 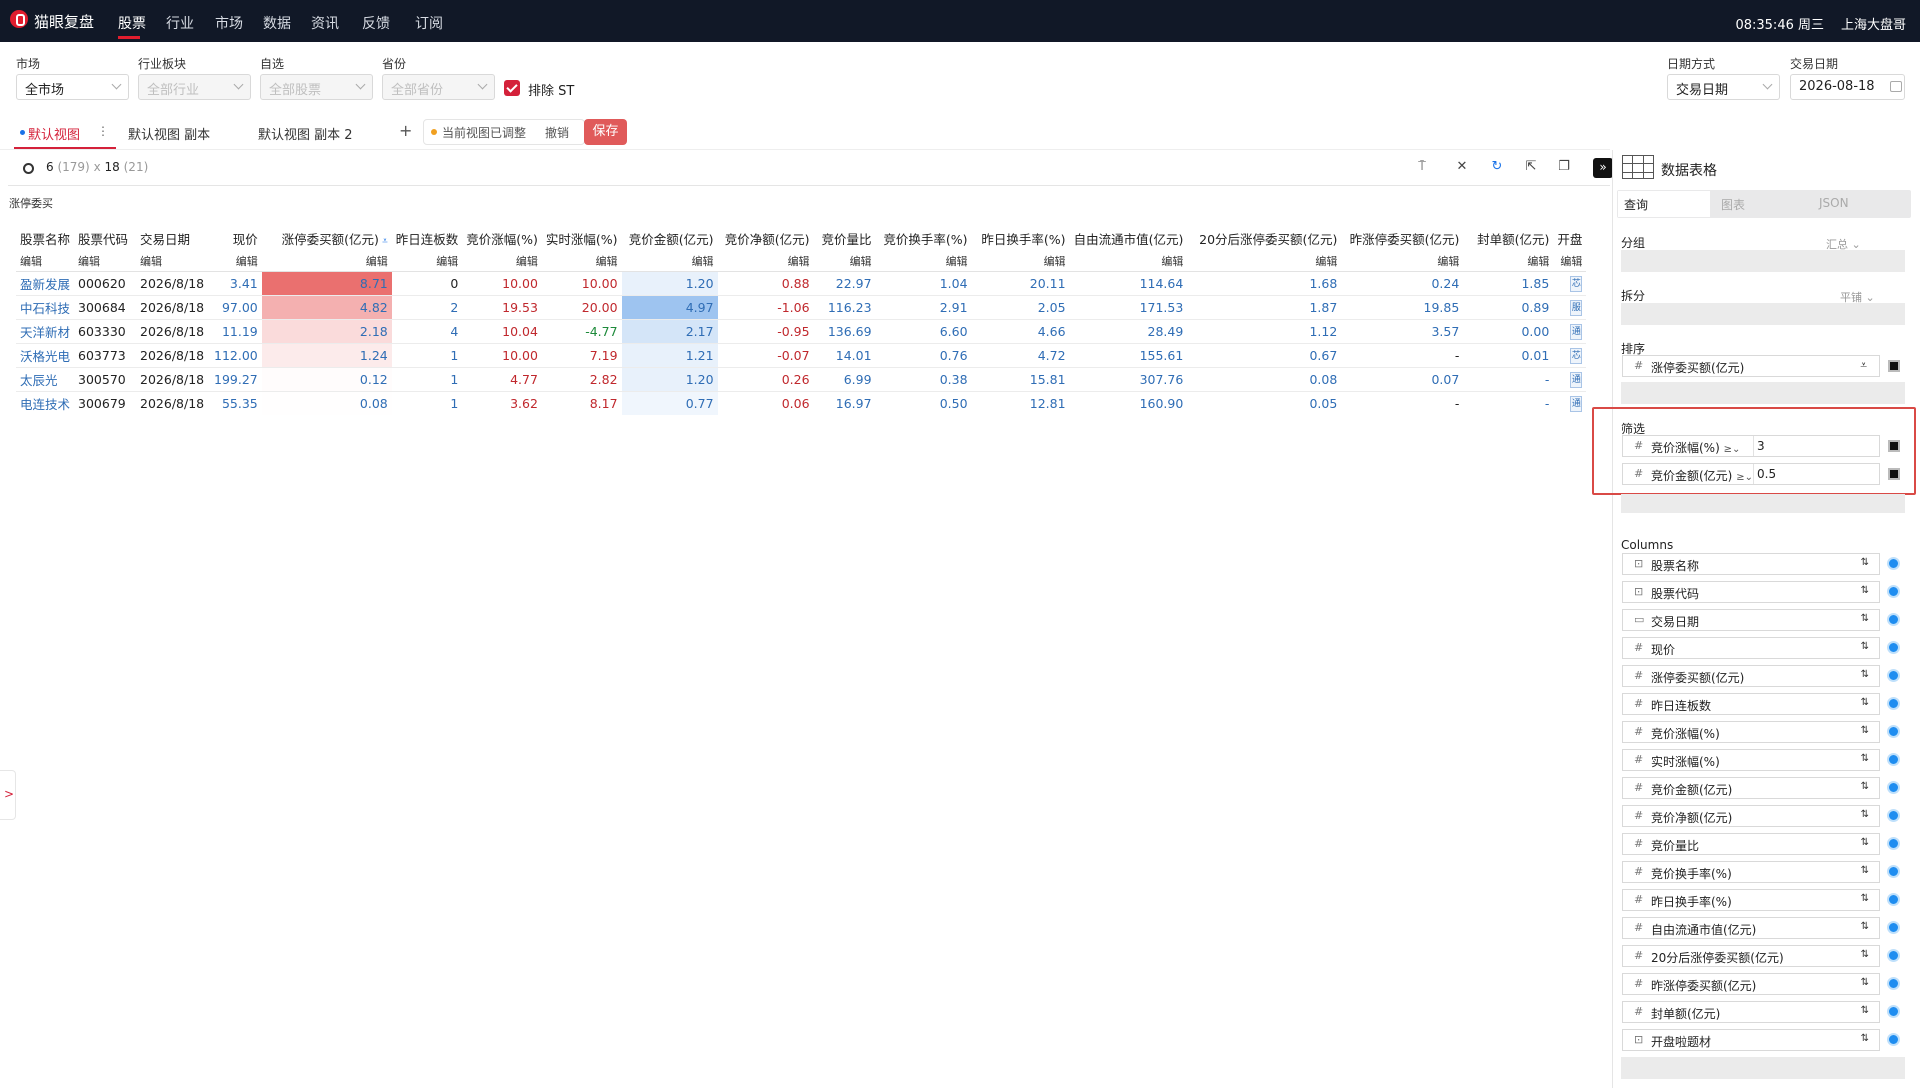 What do you see at coordinates (845, 238) in the screenshot?
I see `column-header: 竞价量比` at bounding box center [845, 238].